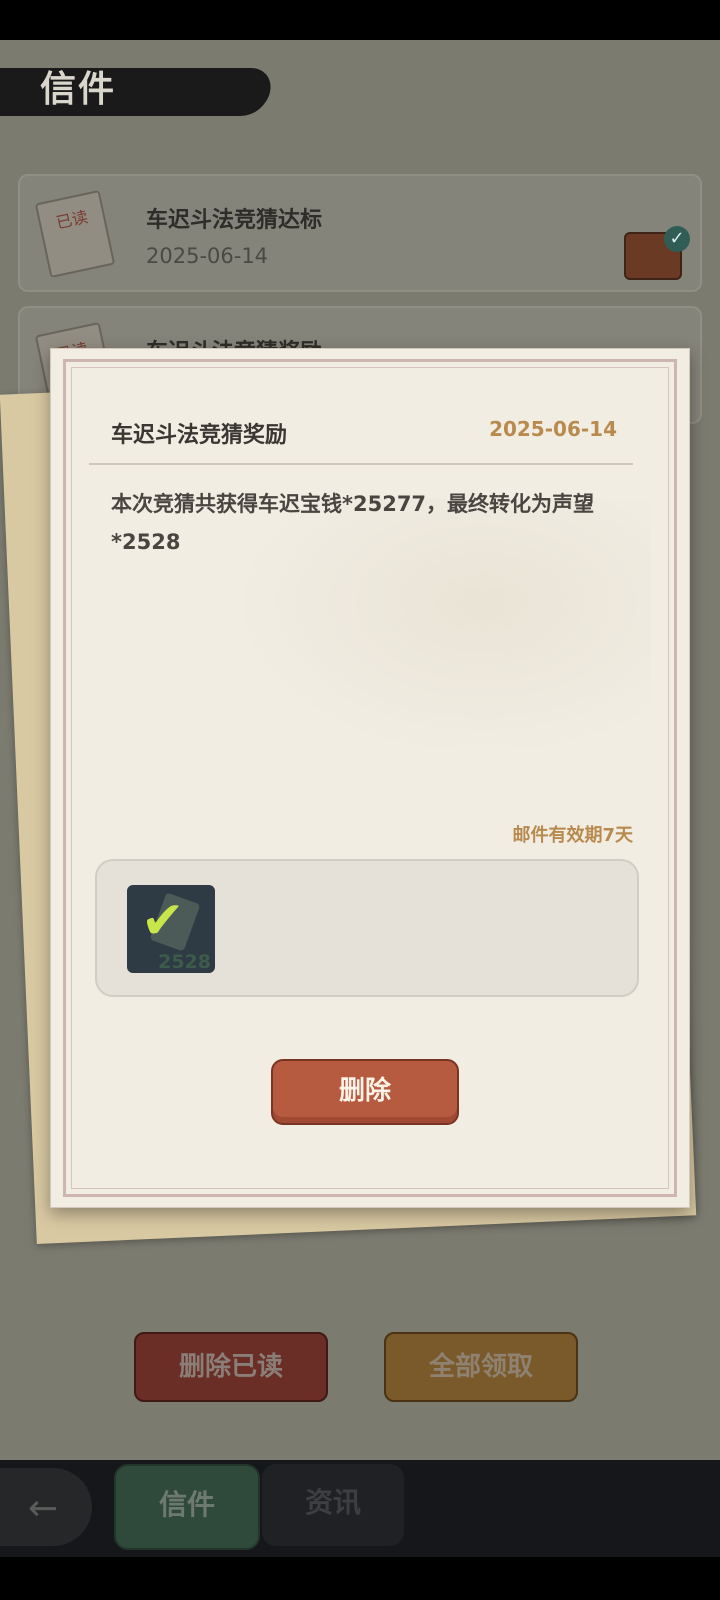 The image size is (720, 1600). I want to click on delete-button: 删除, so click(365, 1092).